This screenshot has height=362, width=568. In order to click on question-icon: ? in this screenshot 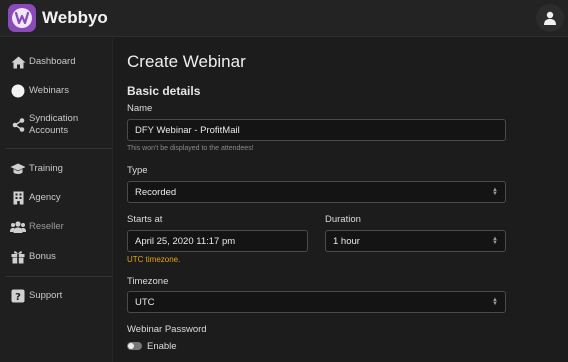, I will do `click(18, 296)`.